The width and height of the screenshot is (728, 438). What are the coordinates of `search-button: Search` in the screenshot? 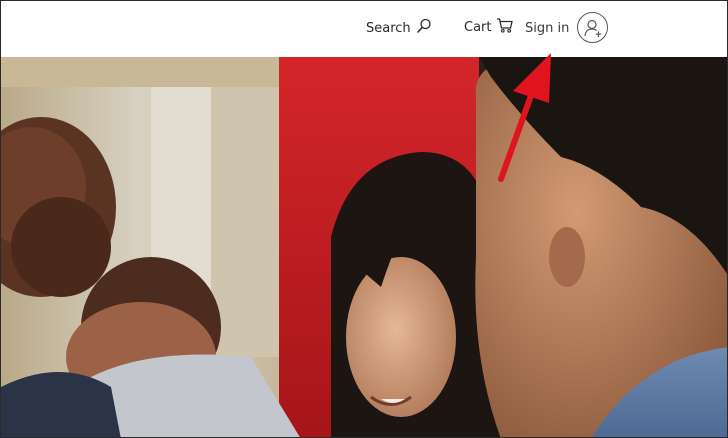 It's located at (399, 28).